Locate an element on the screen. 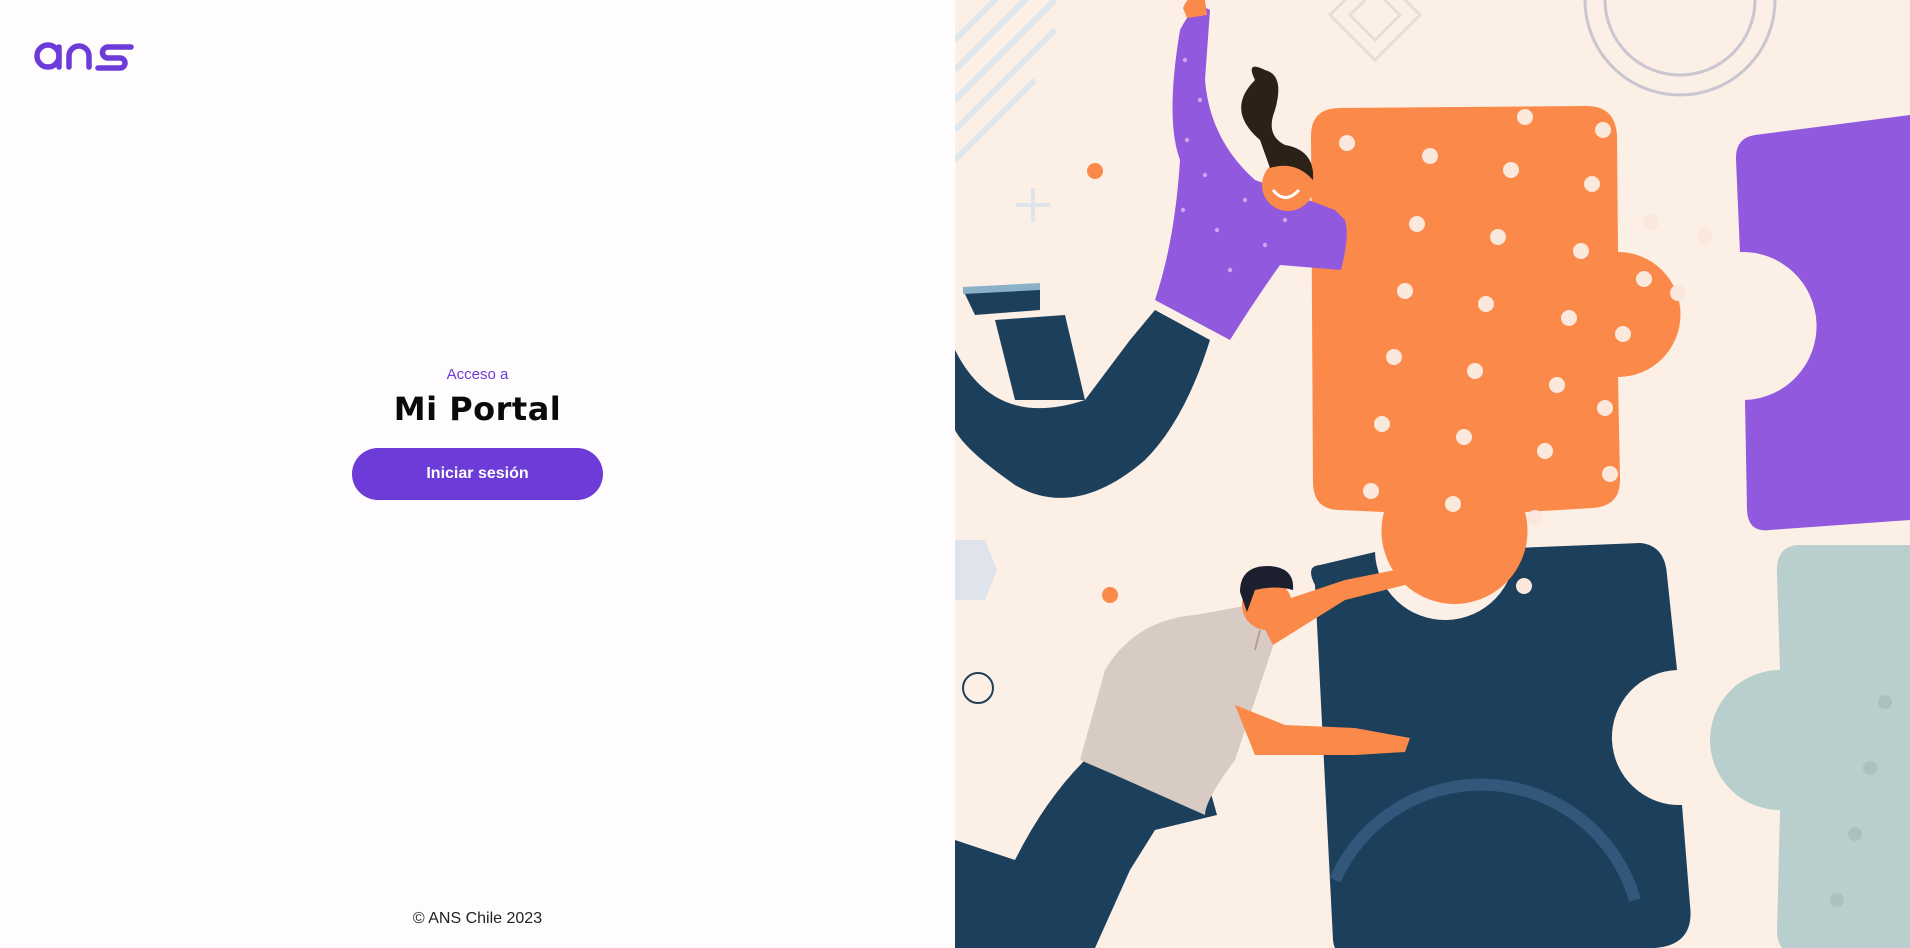 The image size is (1910, 948). login-subtitle: Acceso a is located at coordinates (477, 374).